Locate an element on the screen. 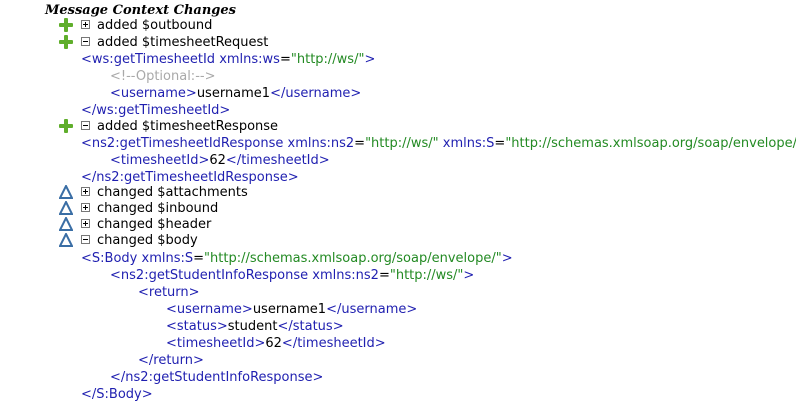 This screenshot has width=796, height=418. change-row-attachments: changed $attachments is located at coordinates (398, 192).